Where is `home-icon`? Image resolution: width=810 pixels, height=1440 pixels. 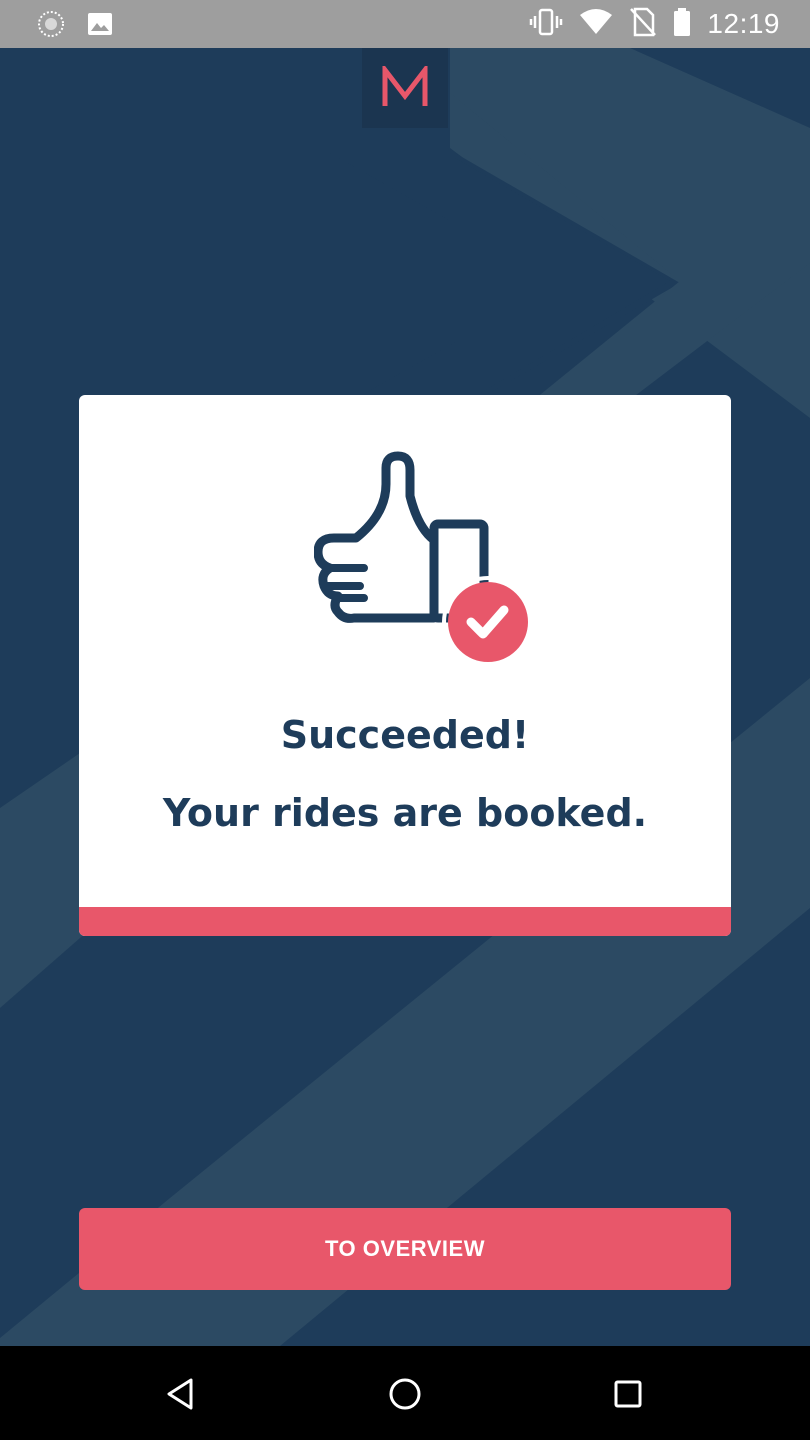 home-icon is located at coordinates (405, 1394).